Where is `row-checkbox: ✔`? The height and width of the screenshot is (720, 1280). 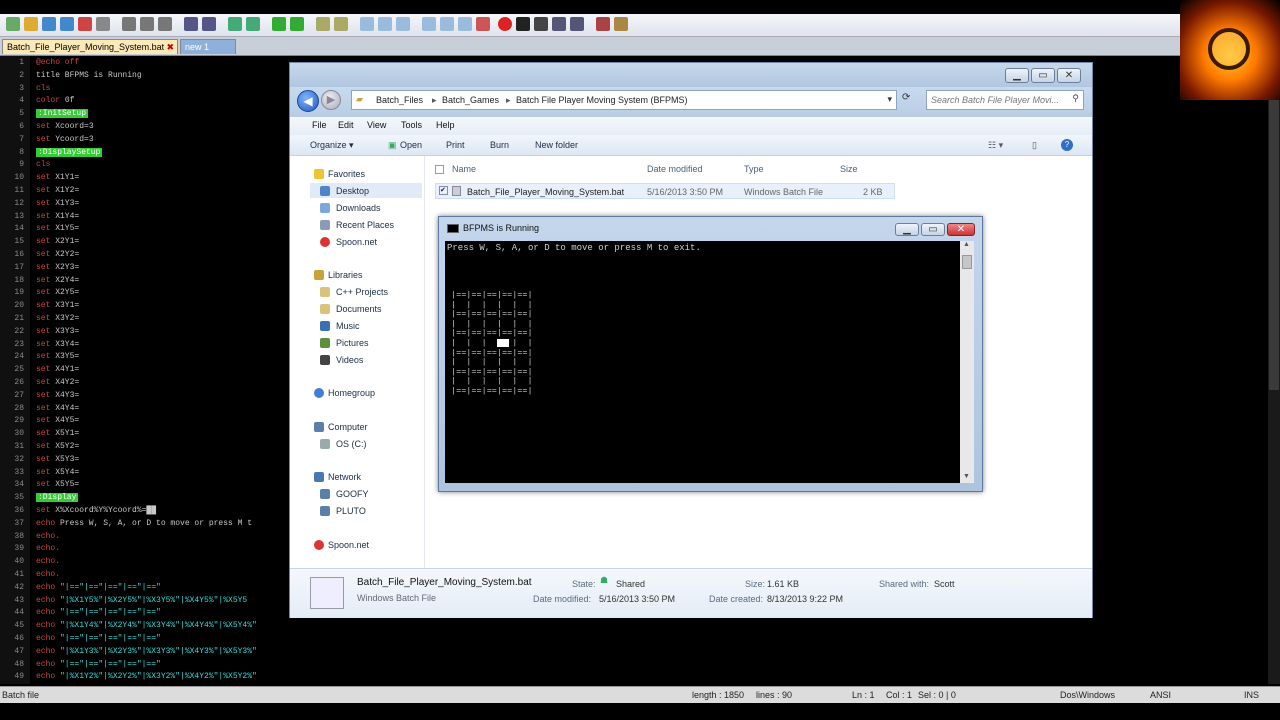 row-checkbox: ✔ is located at coordinates (443, 190).